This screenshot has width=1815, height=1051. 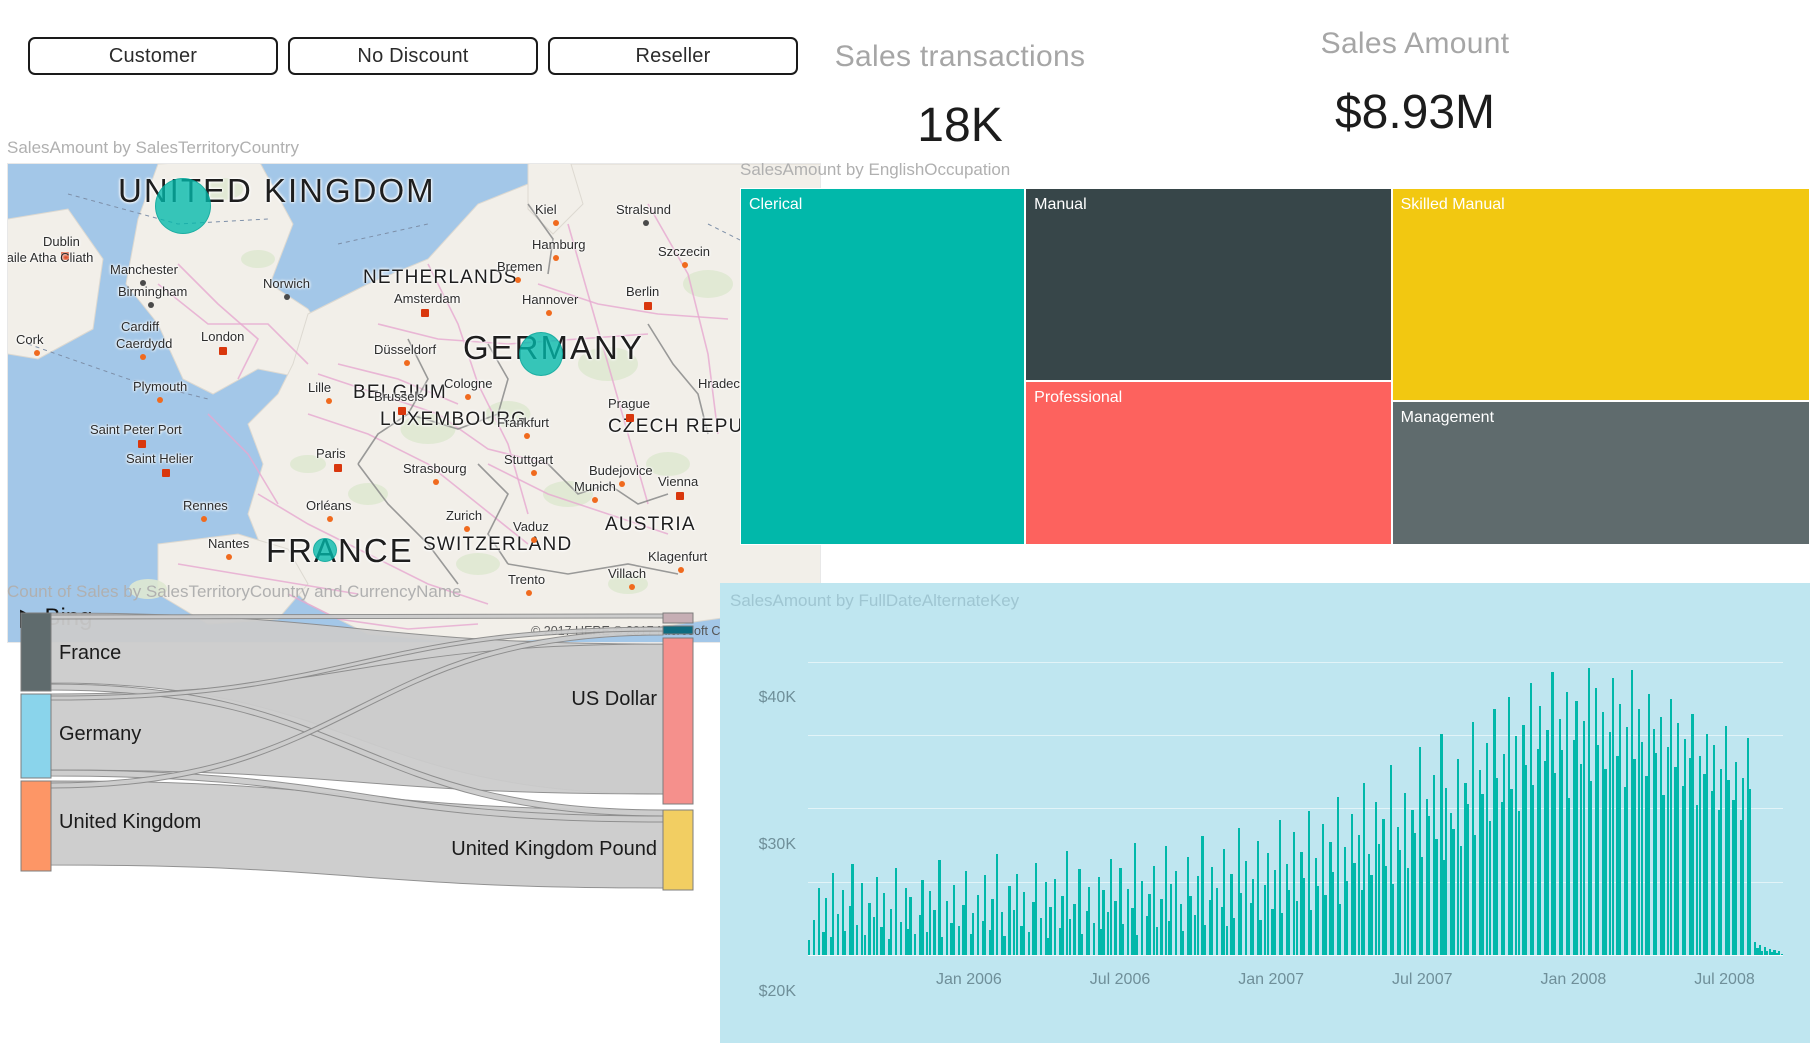 What do you see at coordinates (673, 56) in the screenshot?
I see `slicer-reseller: Reseller` at bounding box center [673, 56].